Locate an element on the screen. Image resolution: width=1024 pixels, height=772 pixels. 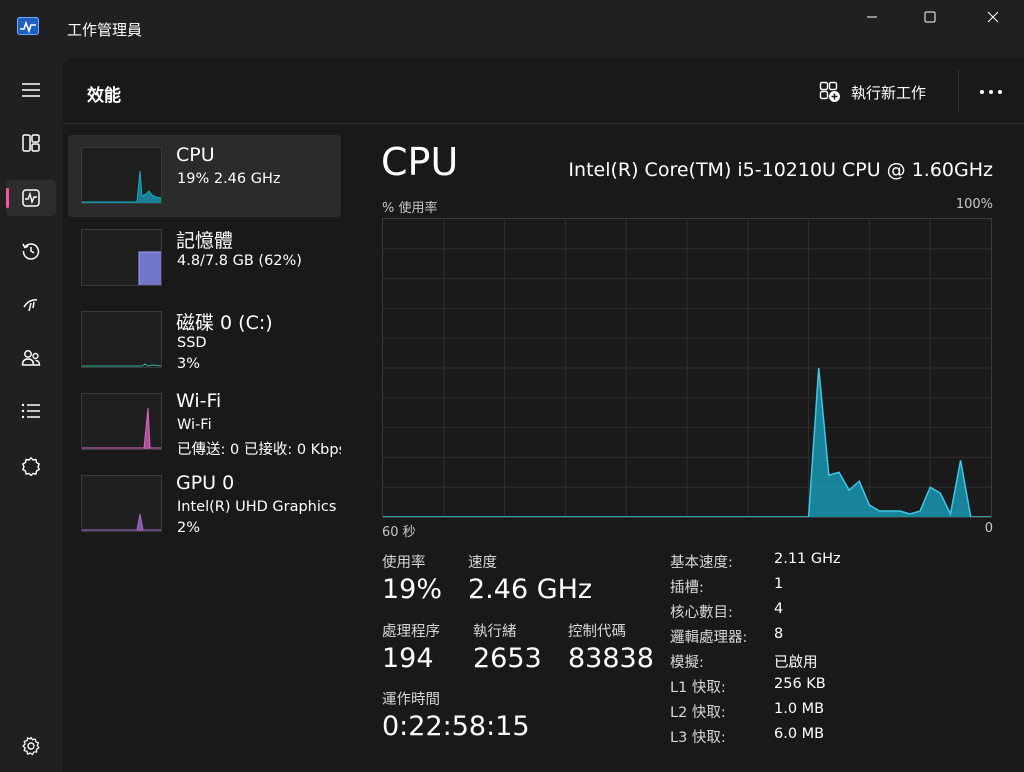
processes-value: 194 is located at coordinates (408, 658).